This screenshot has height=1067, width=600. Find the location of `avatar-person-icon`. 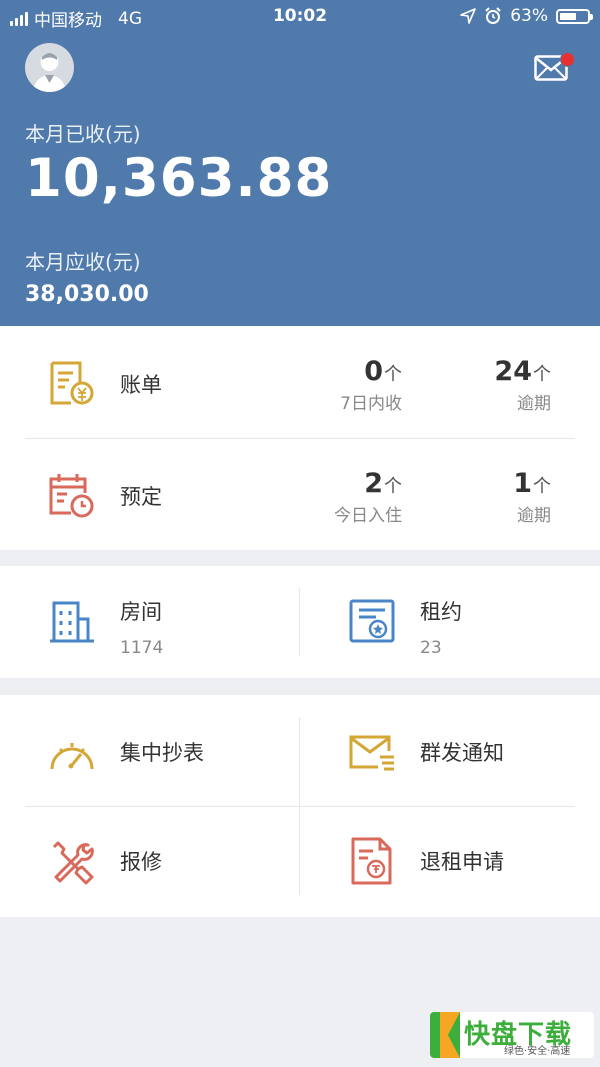

avatar-person-icon is located at coordinates (49, 72).